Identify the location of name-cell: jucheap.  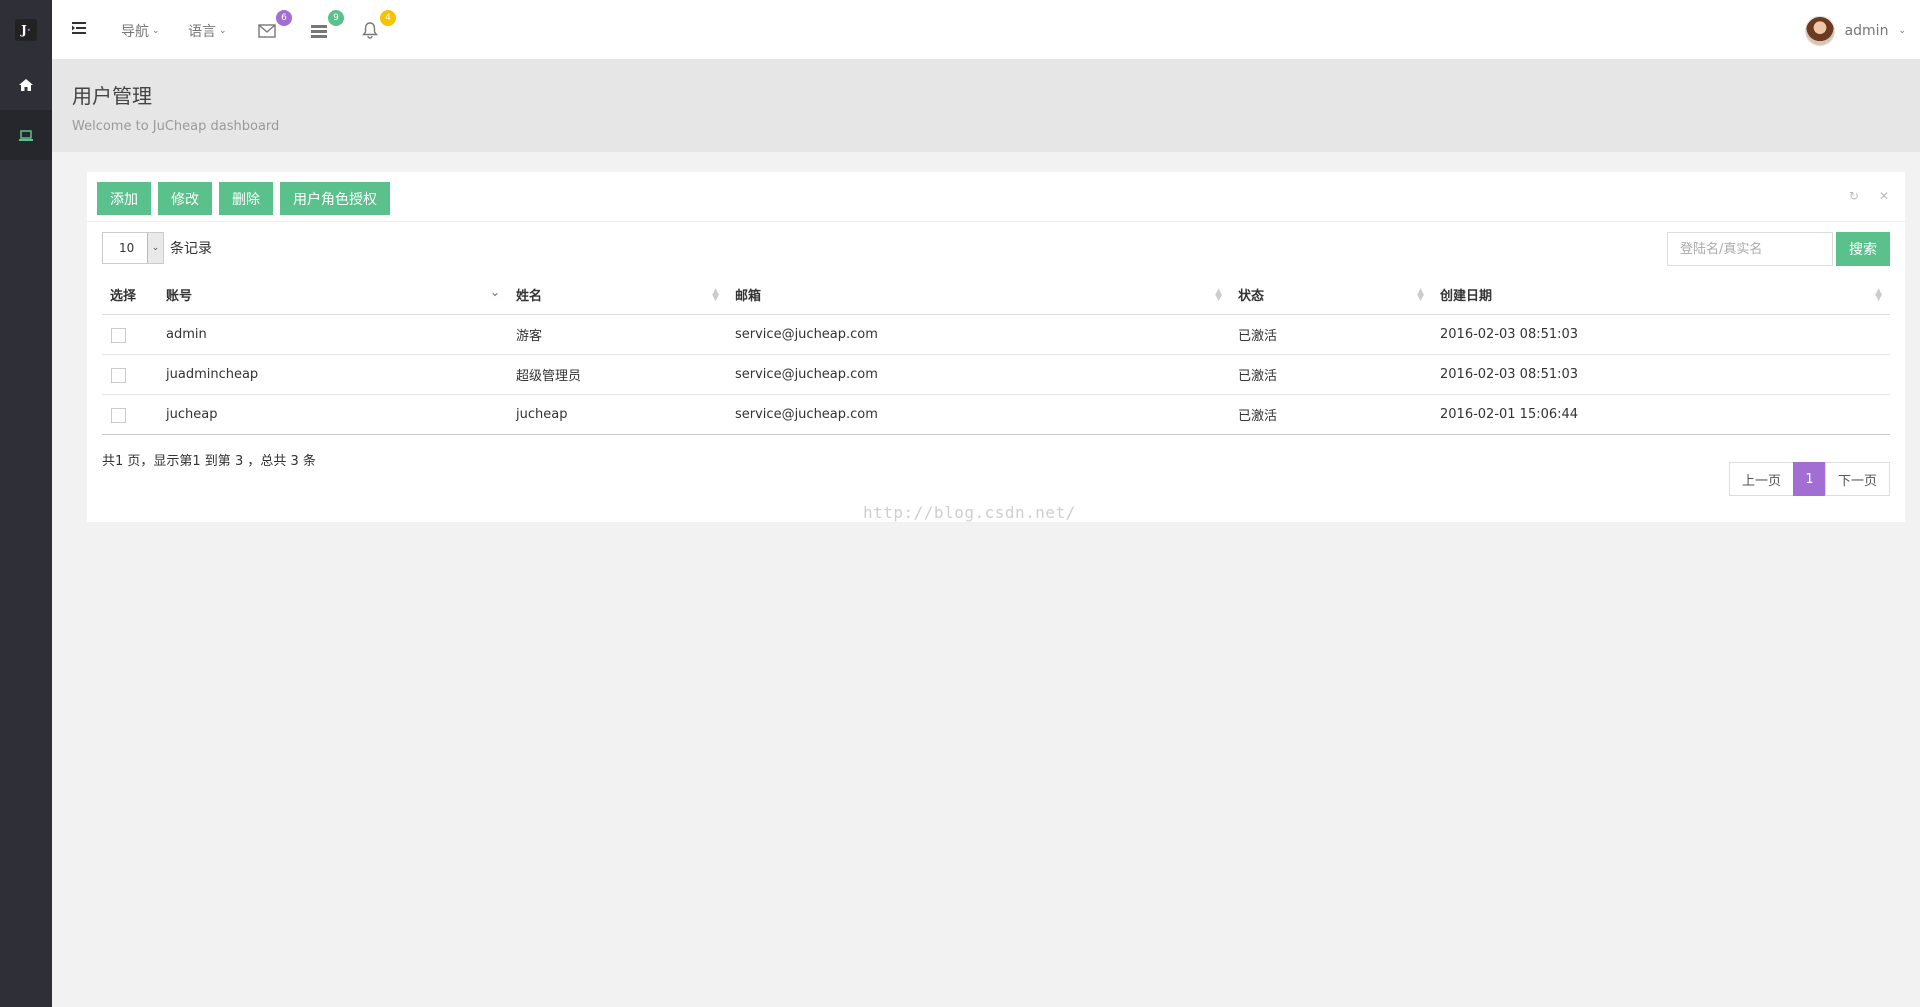
(617, 414).